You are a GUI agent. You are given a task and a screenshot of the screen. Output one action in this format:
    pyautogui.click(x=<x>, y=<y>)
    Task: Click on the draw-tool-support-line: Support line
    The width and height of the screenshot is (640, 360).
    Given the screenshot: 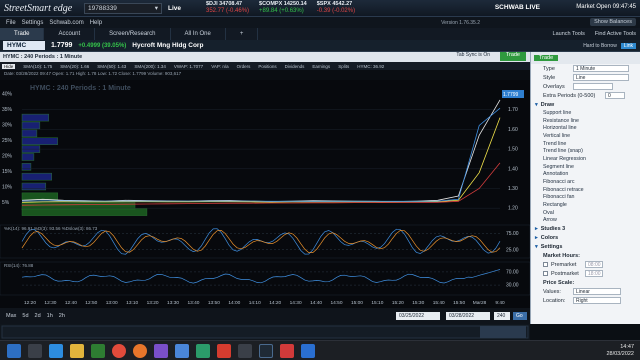 What is the action you would take?
    pyautogui.click(x=585, y=113)
    